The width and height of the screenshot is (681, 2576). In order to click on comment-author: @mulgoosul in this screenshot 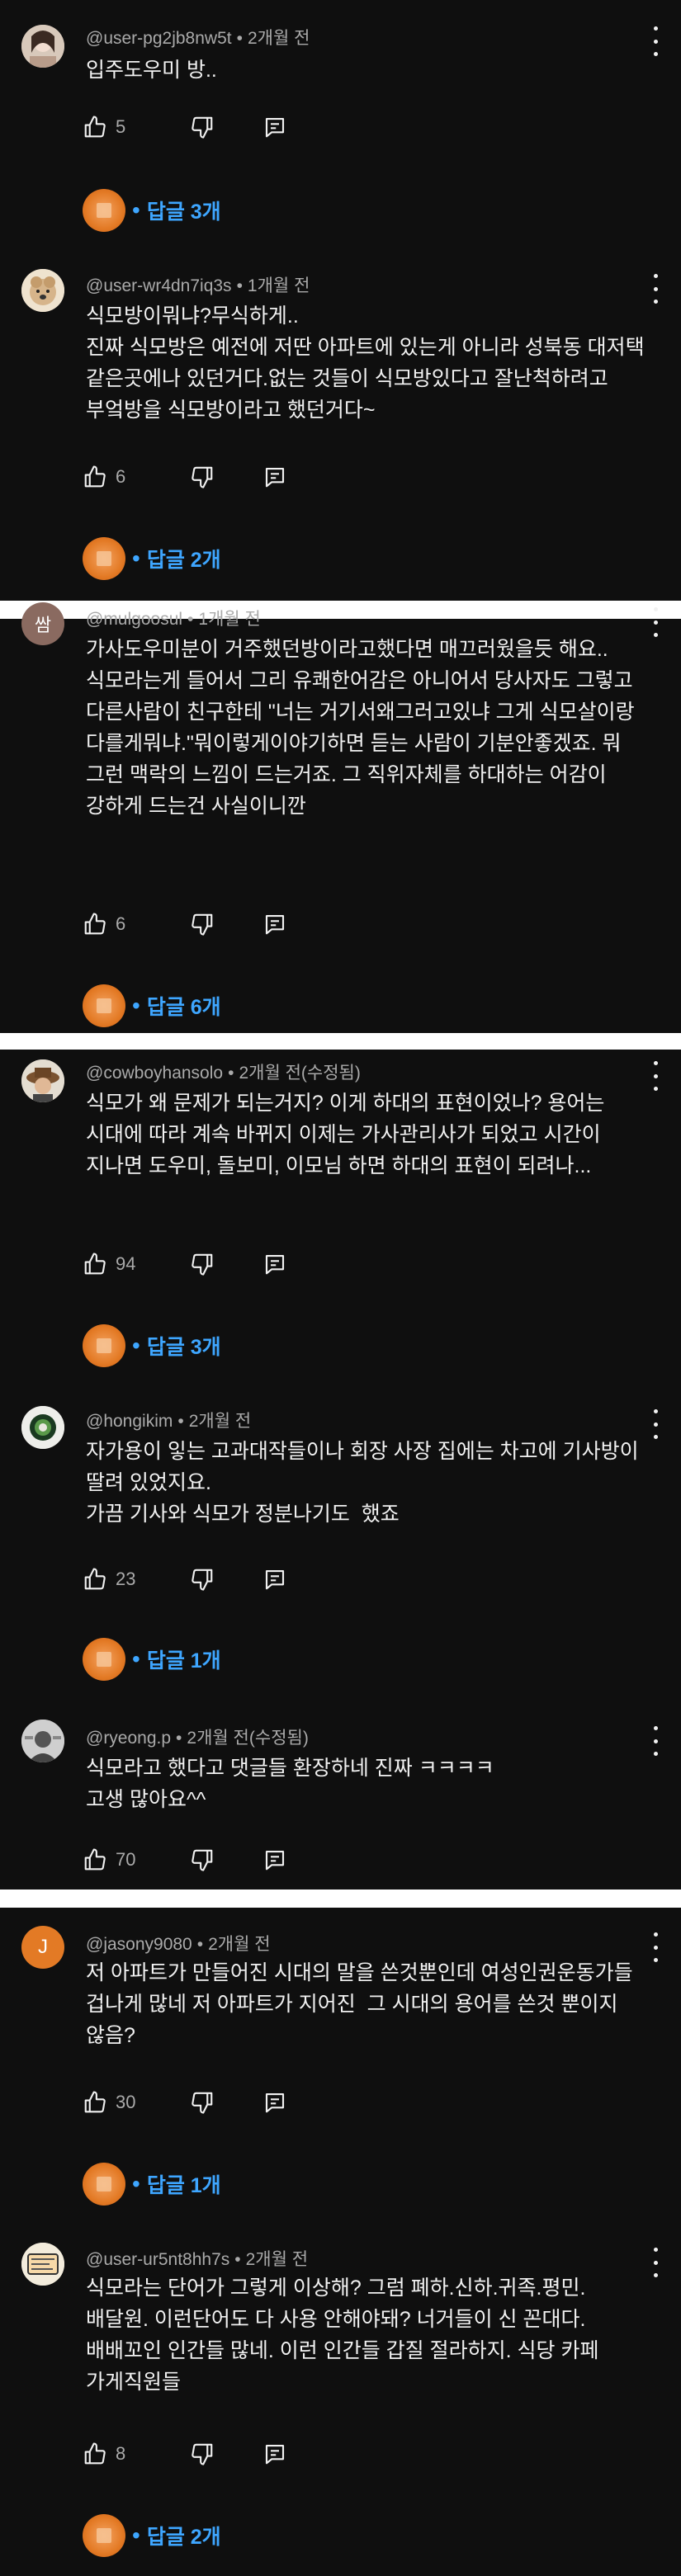, I will do `click(134, 619)`.